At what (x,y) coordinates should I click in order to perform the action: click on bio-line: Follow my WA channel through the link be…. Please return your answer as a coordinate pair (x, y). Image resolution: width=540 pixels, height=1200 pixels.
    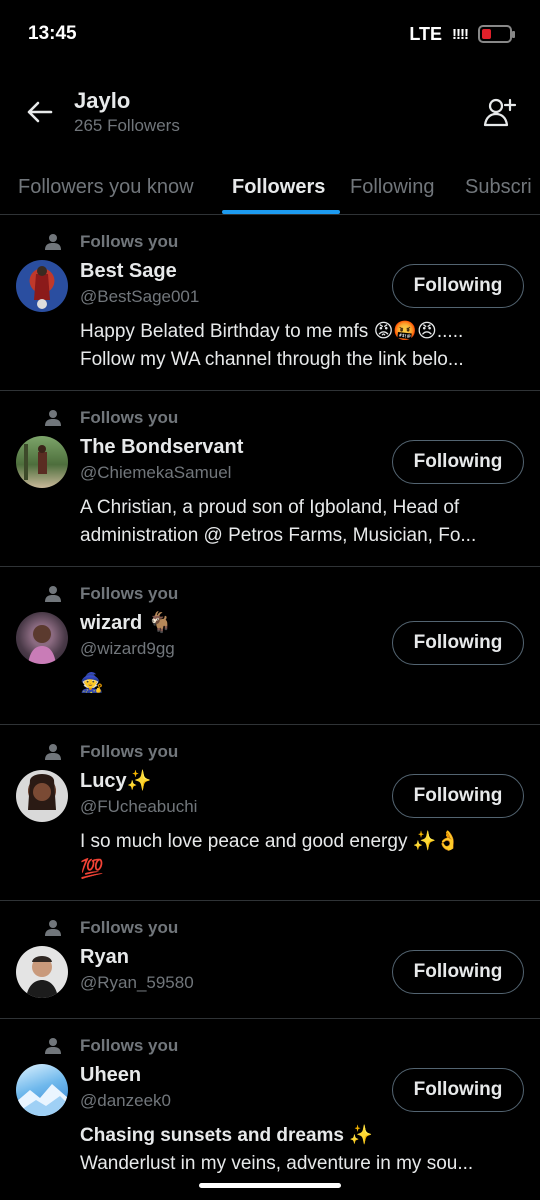
    Looking at the image, I should click on (272, 359).